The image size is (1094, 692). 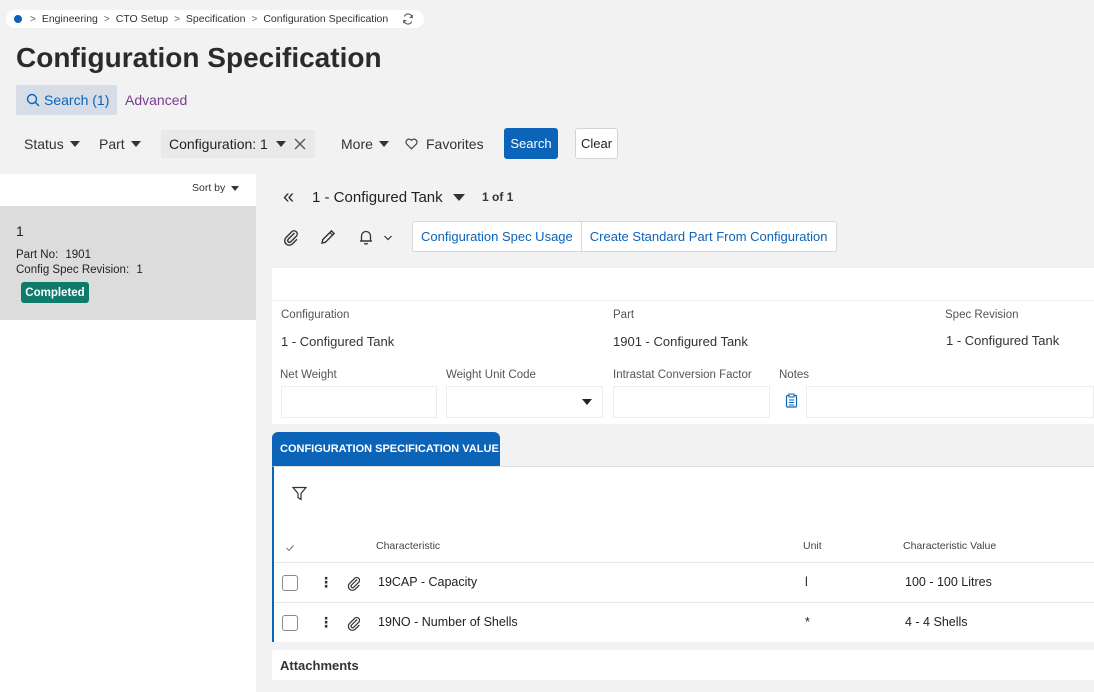 I want to click on pencil-icon, so click(x=328, y=237).